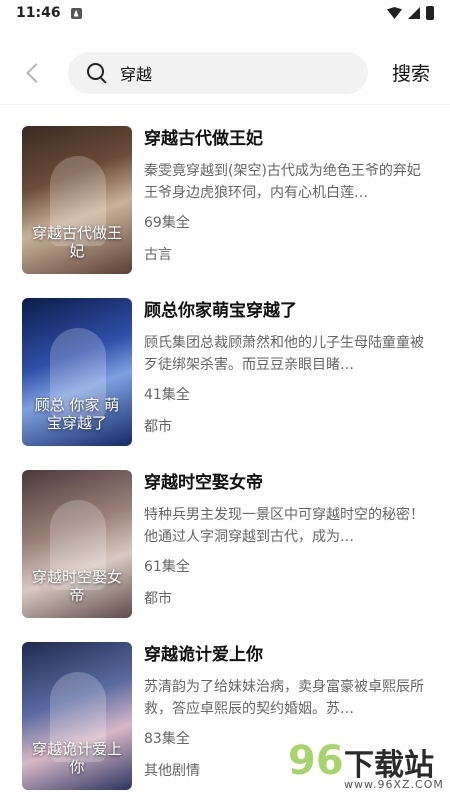 This screenshot has width=450, height=800. Describe the element at coordinates (430, 13) in the screenshot. I see `battery-icon` at that location.